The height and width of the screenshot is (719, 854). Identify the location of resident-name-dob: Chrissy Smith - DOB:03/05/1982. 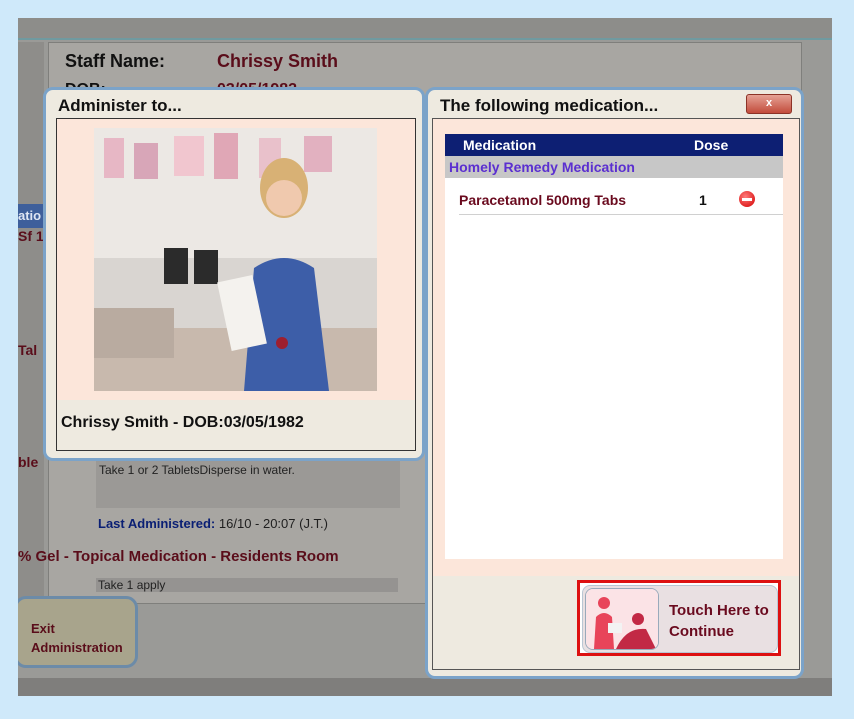
(182, 422).